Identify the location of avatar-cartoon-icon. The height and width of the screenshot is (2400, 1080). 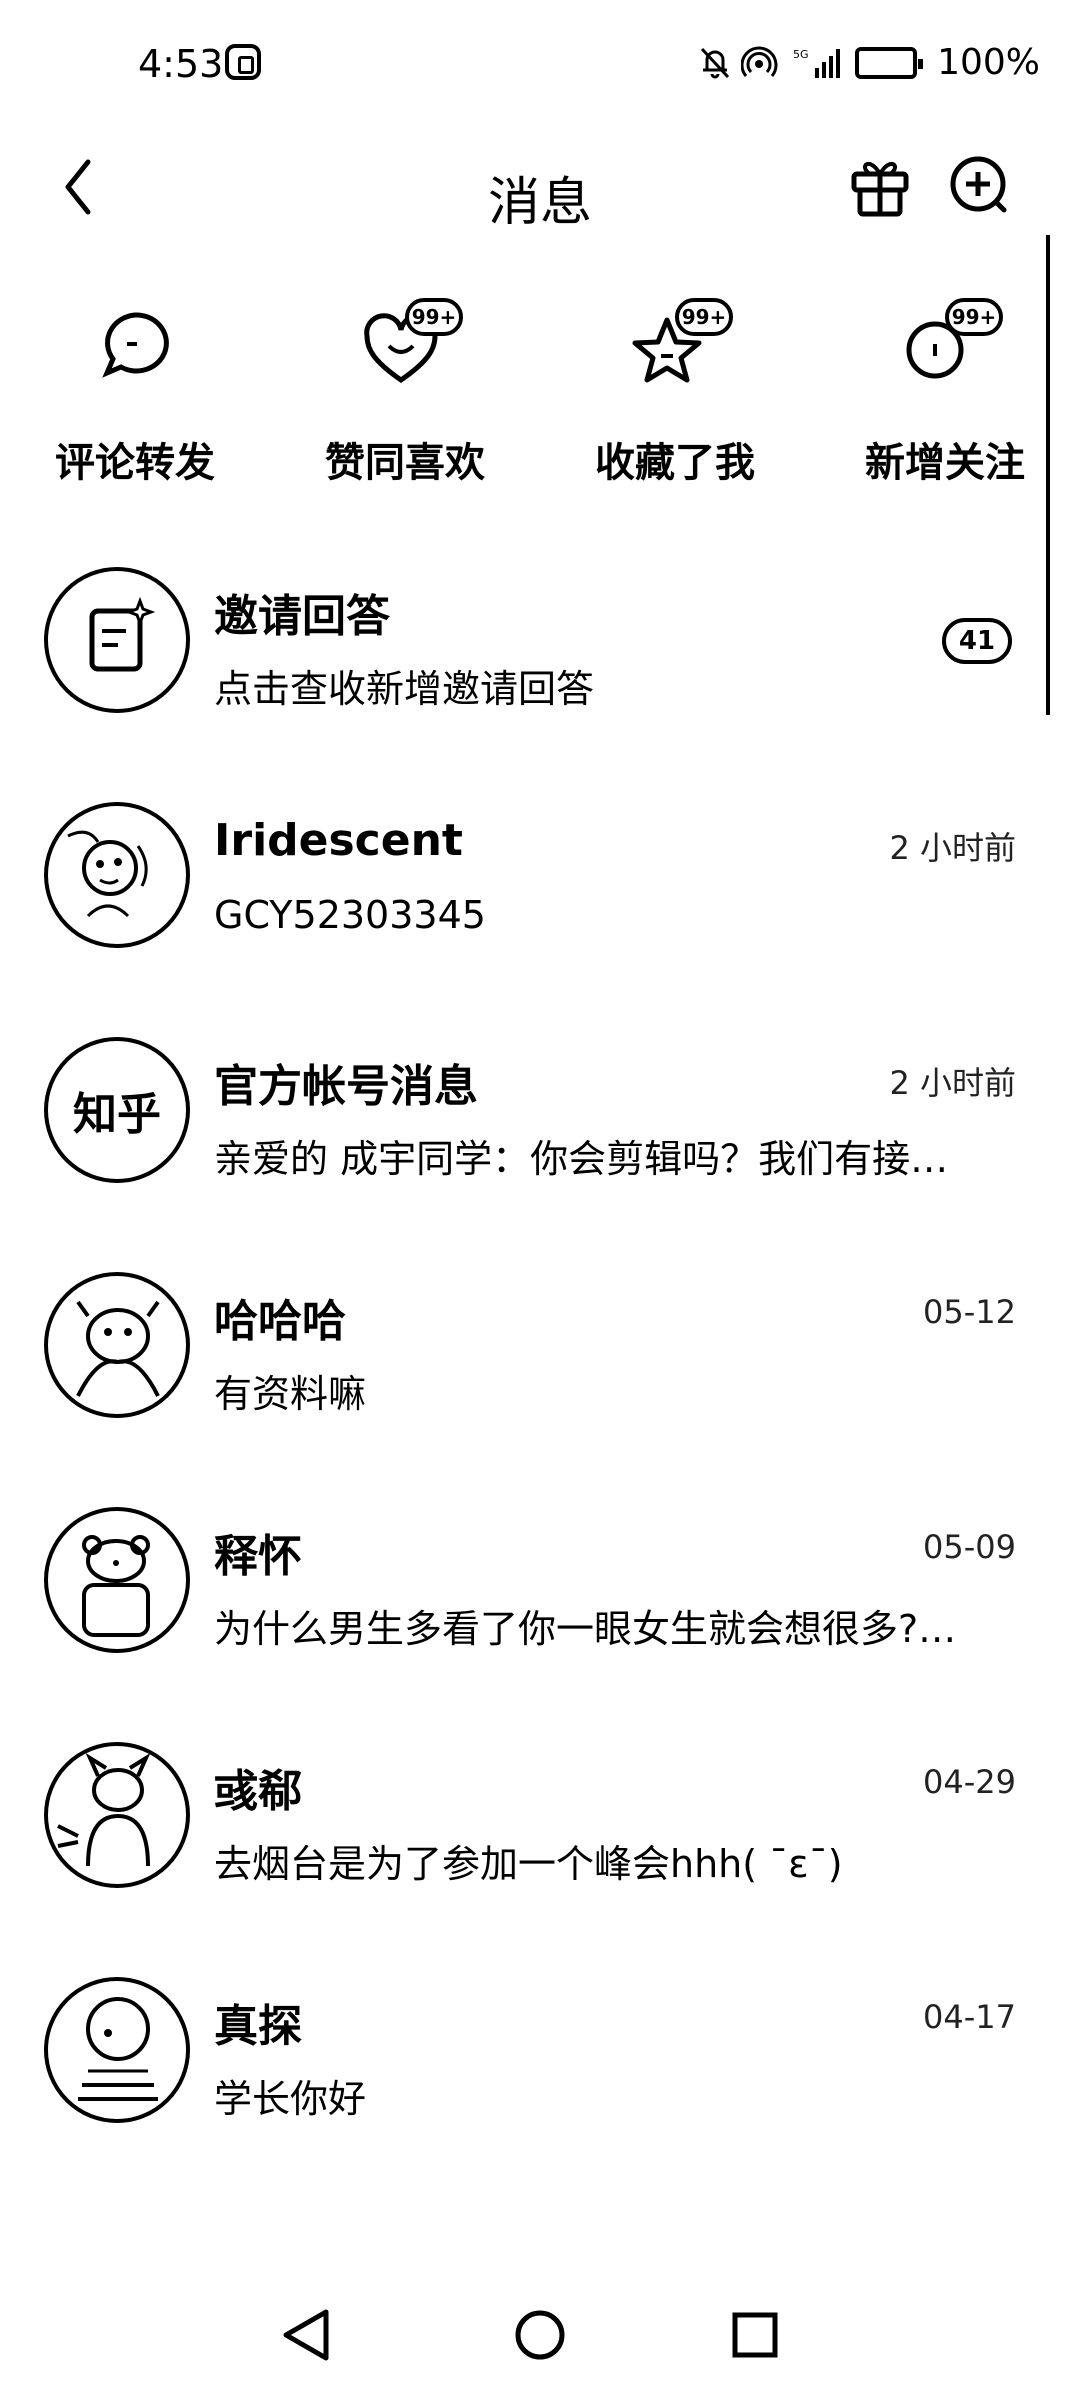
(104, 1809).